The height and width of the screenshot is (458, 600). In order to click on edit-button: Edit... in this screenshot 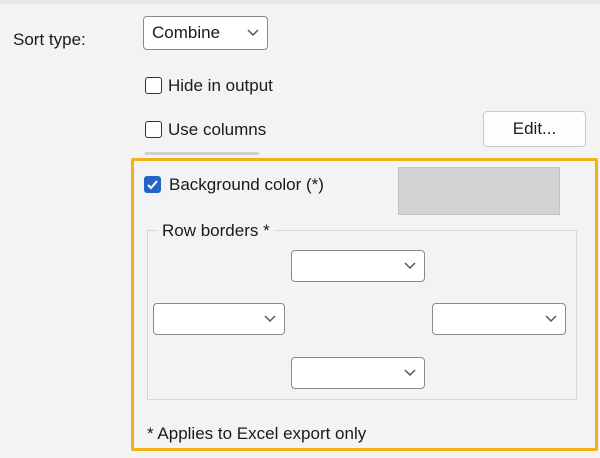, I will do `click(534, 129)`.